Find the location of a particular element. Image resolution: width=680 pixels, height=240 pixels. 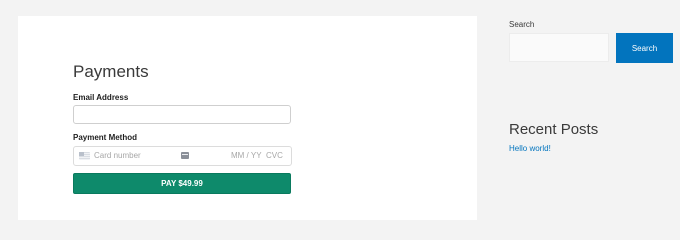

card-input: Card number MM / YY CVC is located at coordinates (182, 156).